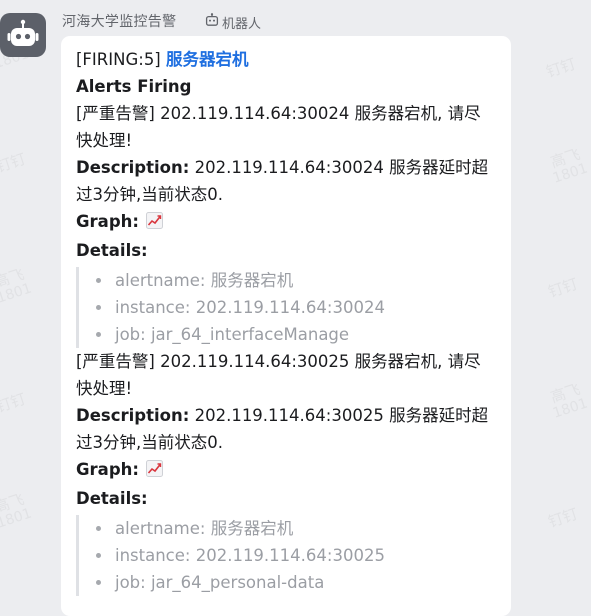 The height and width of the screenshot is (616, 591). I want to click on bot-tag-label: 机器人, so click(242, 24).